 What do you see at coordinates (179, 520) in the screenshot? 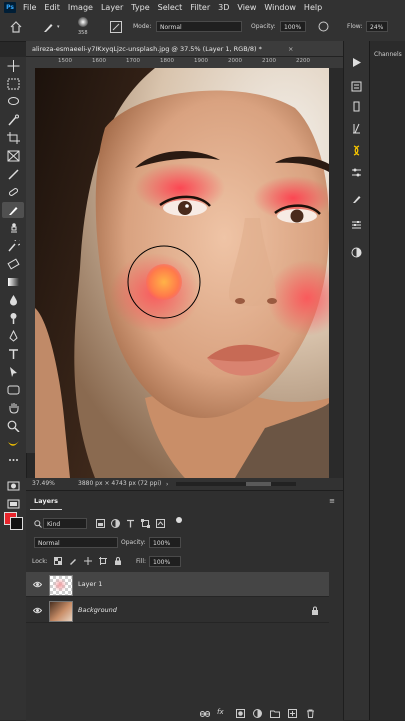
I see `filter-toggle-icon` at bounding box center [179, 520].